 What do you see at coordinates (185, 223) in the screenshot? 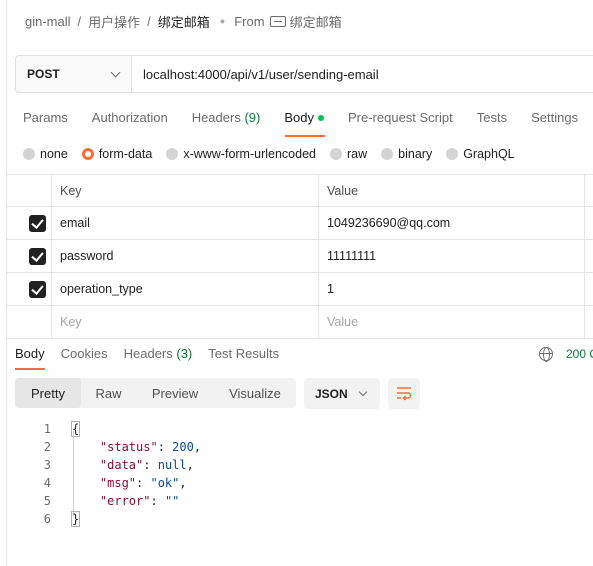
I see `key-cell: email` at bounding box center [185, 223].